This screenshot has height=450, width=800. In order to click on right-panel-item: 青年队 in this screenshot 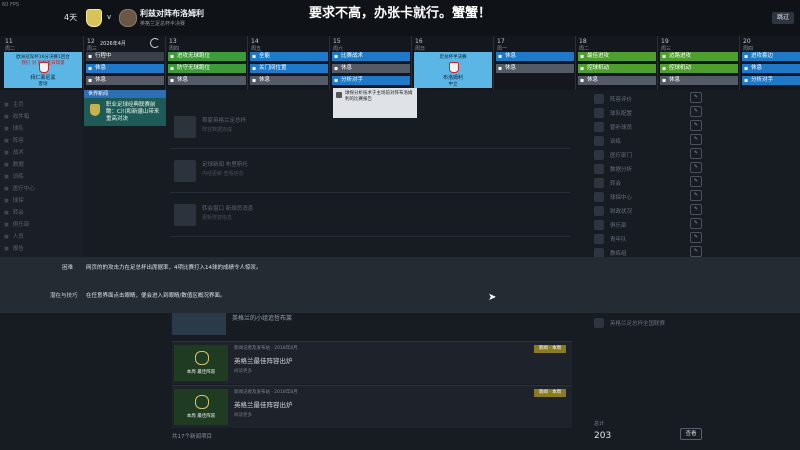, I will do `click(644, 239)`.